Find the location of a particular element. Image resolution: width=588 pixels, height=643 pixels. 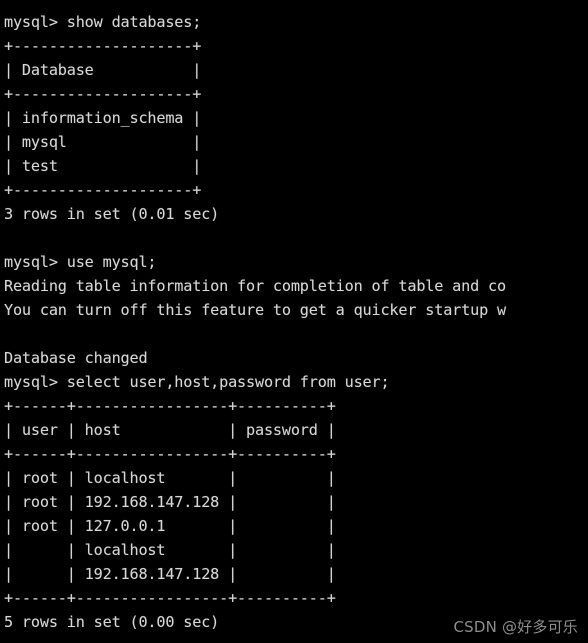

terminal-line: | Database | is located at coordinates (103, 70).